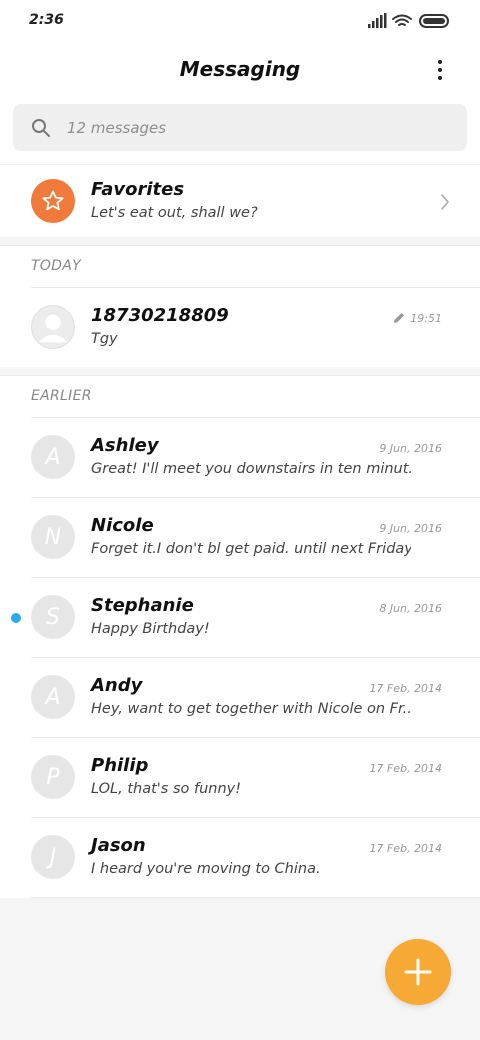  Describe the element at coordinates (257, 127) in the screenshot. I see `search-input` at that location.